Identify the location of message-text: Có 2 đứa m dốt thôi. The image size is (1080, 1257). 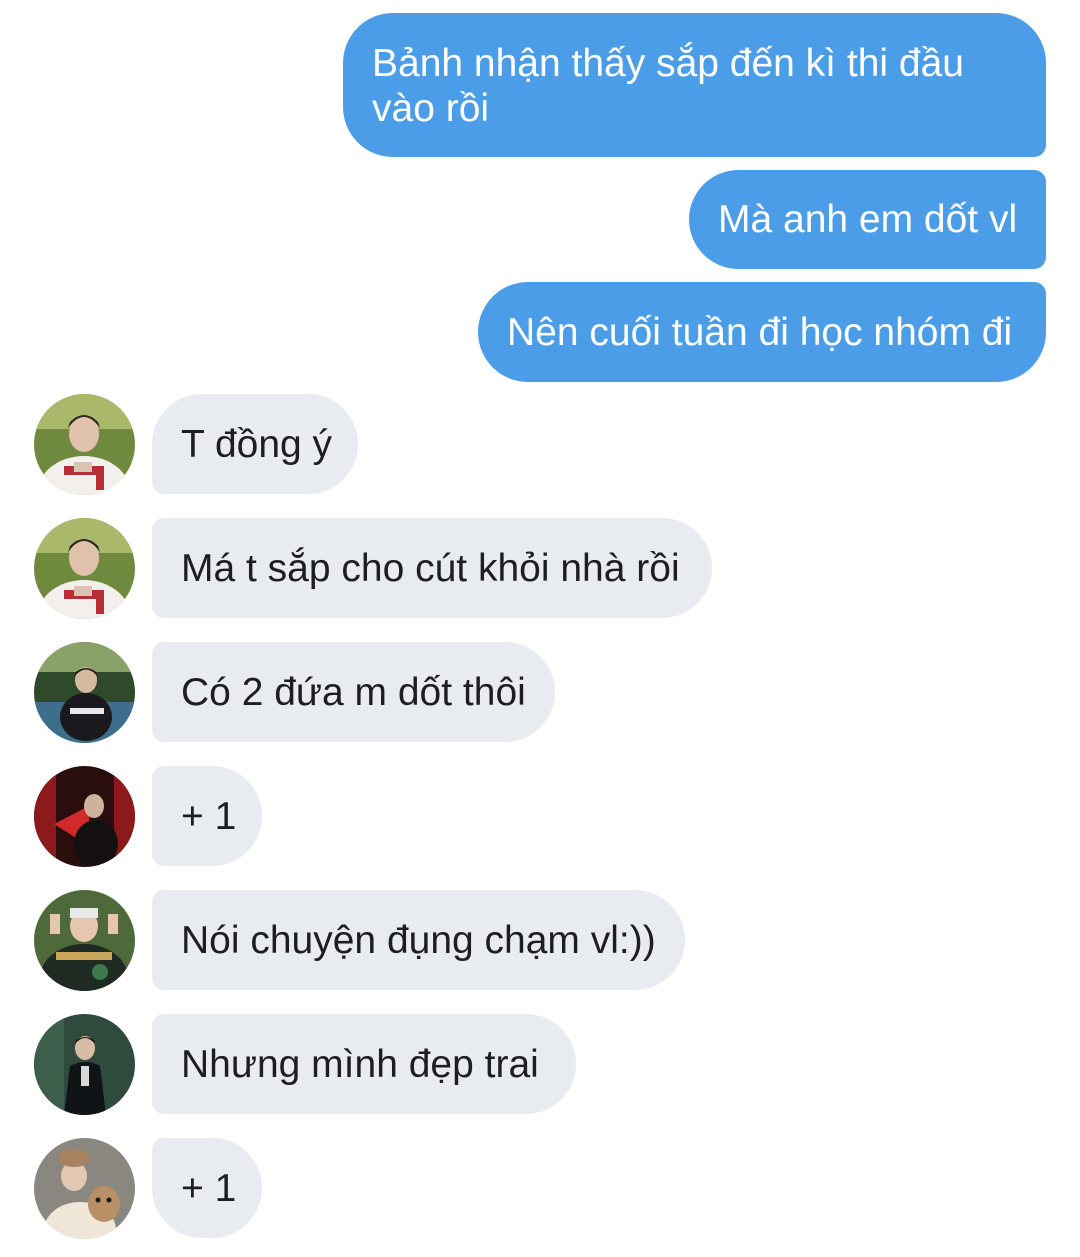
(353, 692).